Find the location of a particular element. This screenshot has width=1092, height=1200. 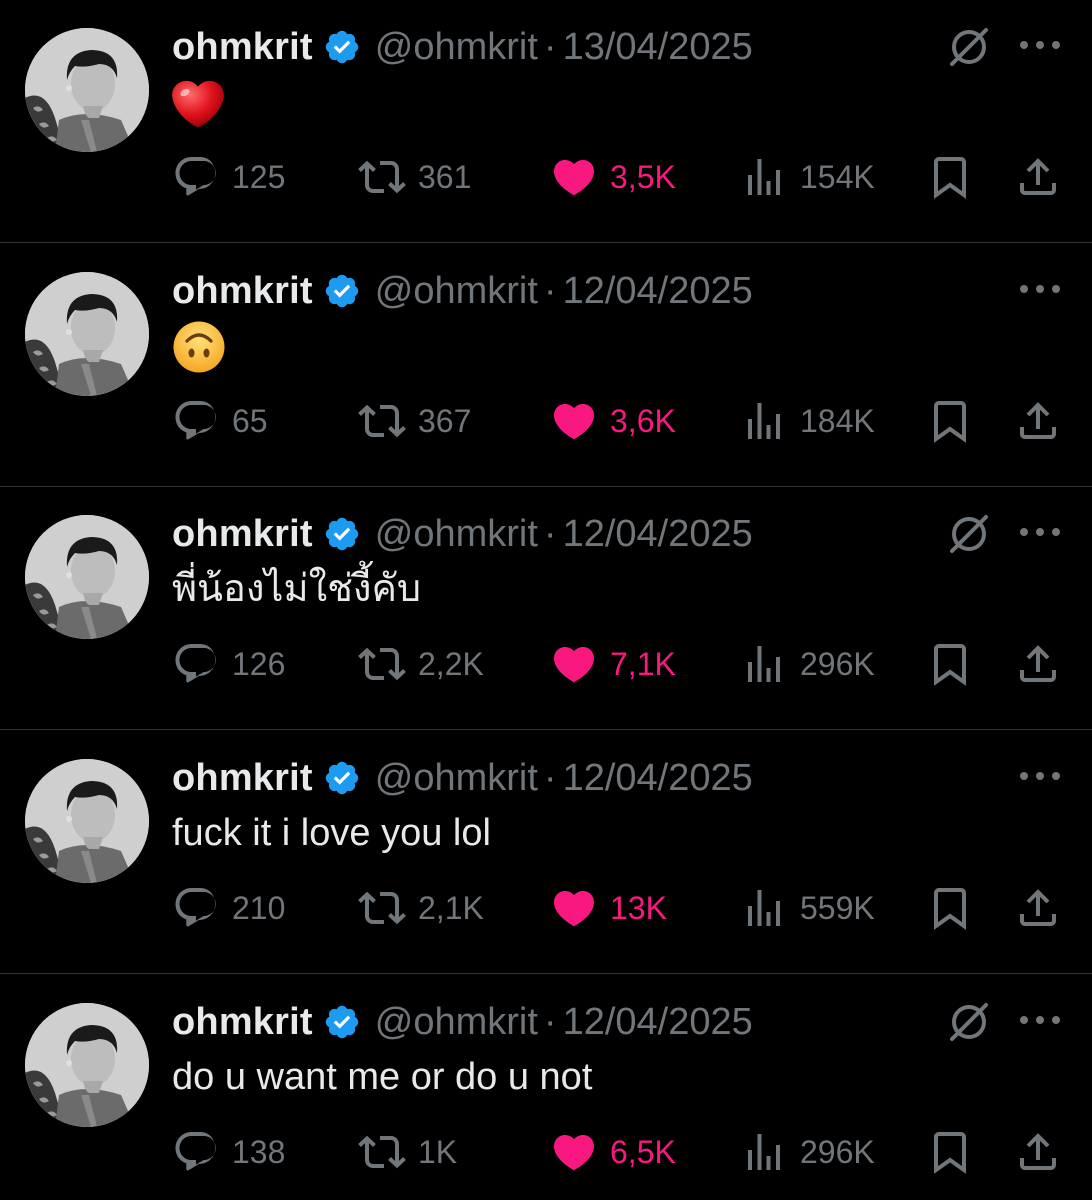

tweet-actions: 125 361 3,5K 154K is located at coordinates (622, 177).